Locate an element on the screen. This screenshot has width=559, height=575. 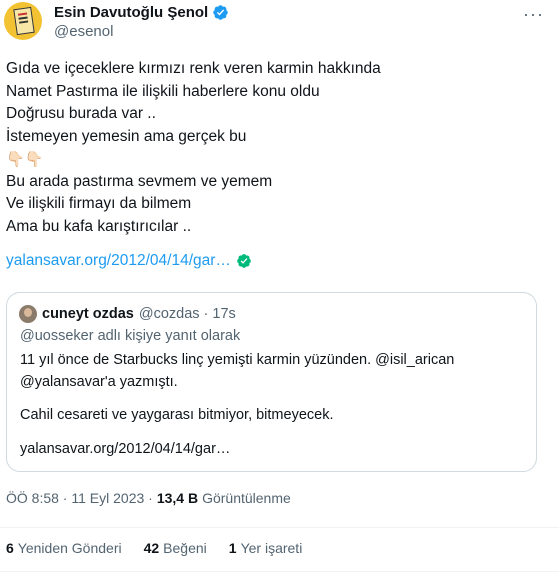
retweets-count: 6 is located at coordinates (10, 548).